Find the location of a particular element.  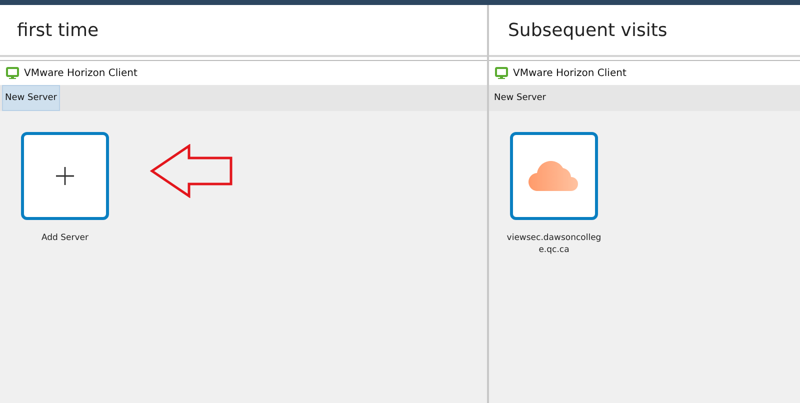

plus-icon is located at coordinates (65, 176).